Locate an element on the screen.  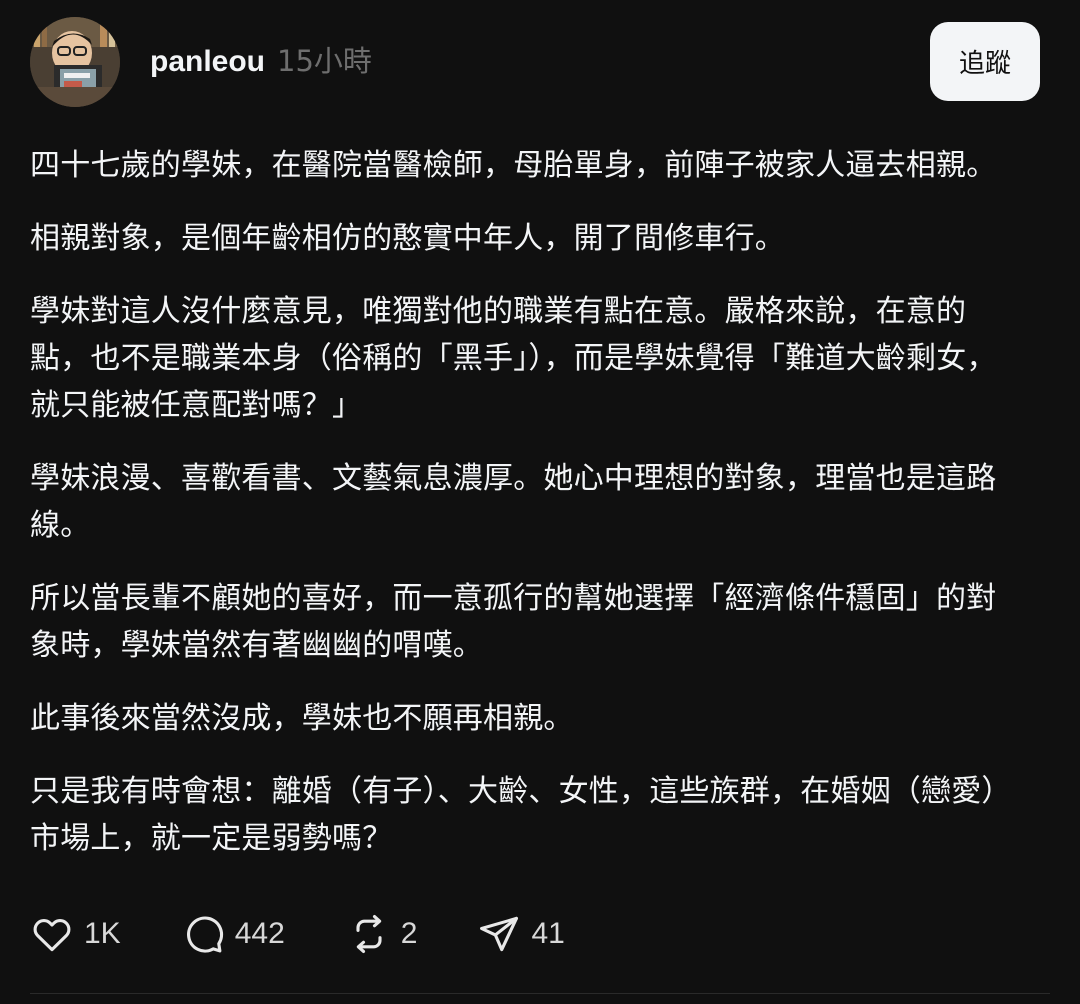
repost-icon is located at coordinates (369, 934).